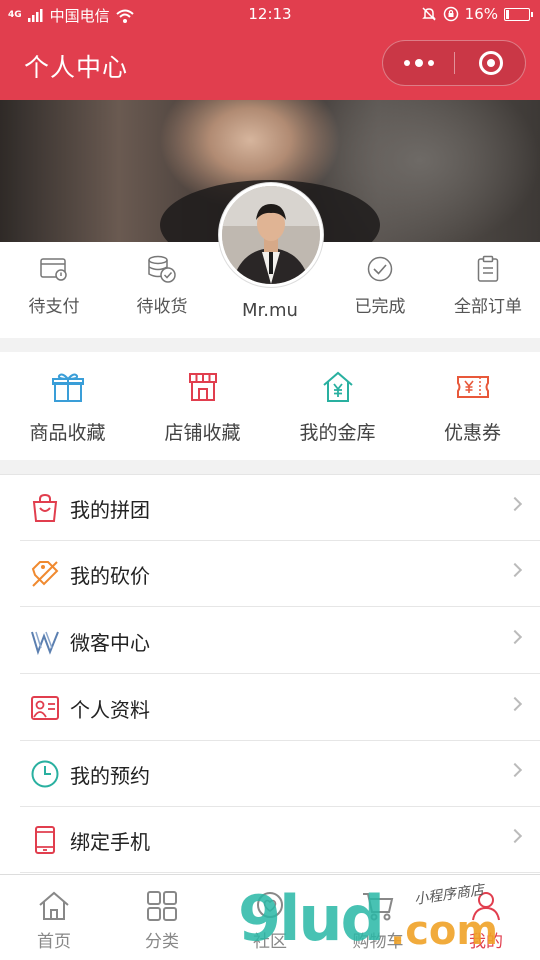 The image size is (540, 960). What do you see at coordinates (110, 710) in the screenshot?
I see `menu-label: 个人资料` at bounding box center [110, 710].